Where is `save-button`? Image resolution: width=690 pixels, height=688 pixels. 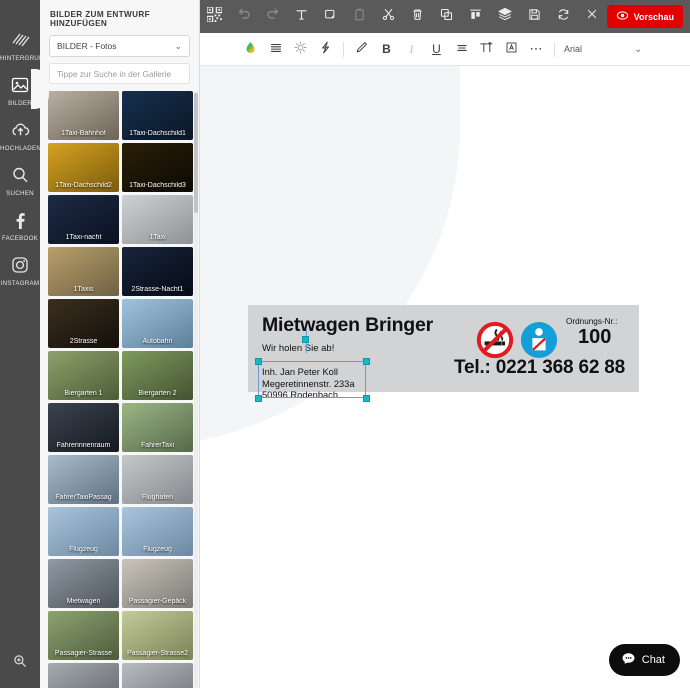 save-button is located at coordinates (534, 16).